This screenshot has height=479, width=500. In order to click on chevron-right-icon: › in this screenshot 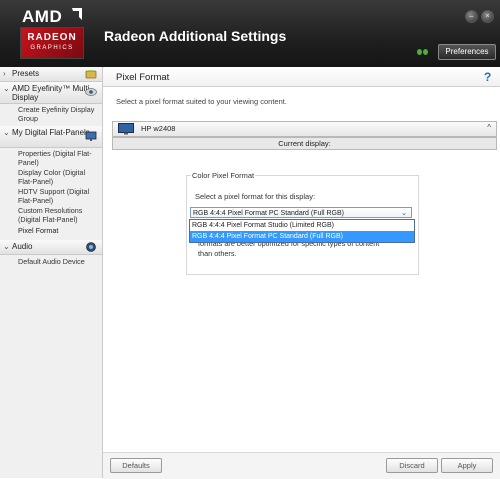, I will do `click(4, 73)`.